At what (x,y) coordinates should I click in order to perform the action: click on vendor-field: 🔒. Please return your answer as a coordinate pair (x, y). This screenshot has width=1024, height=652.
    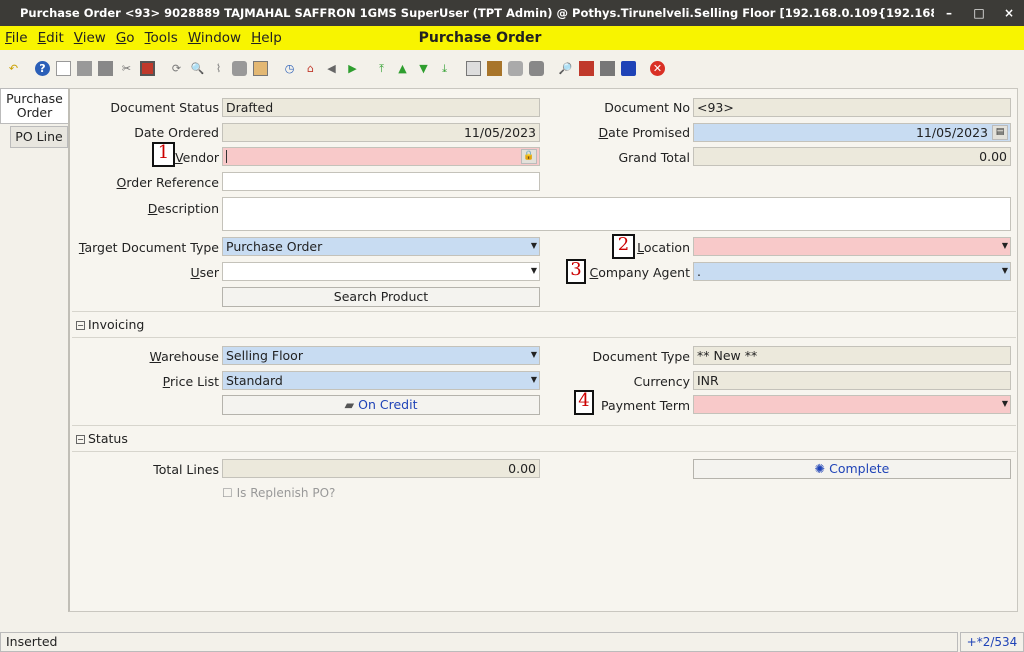
    Looking at the image, I should click on (381, 156).